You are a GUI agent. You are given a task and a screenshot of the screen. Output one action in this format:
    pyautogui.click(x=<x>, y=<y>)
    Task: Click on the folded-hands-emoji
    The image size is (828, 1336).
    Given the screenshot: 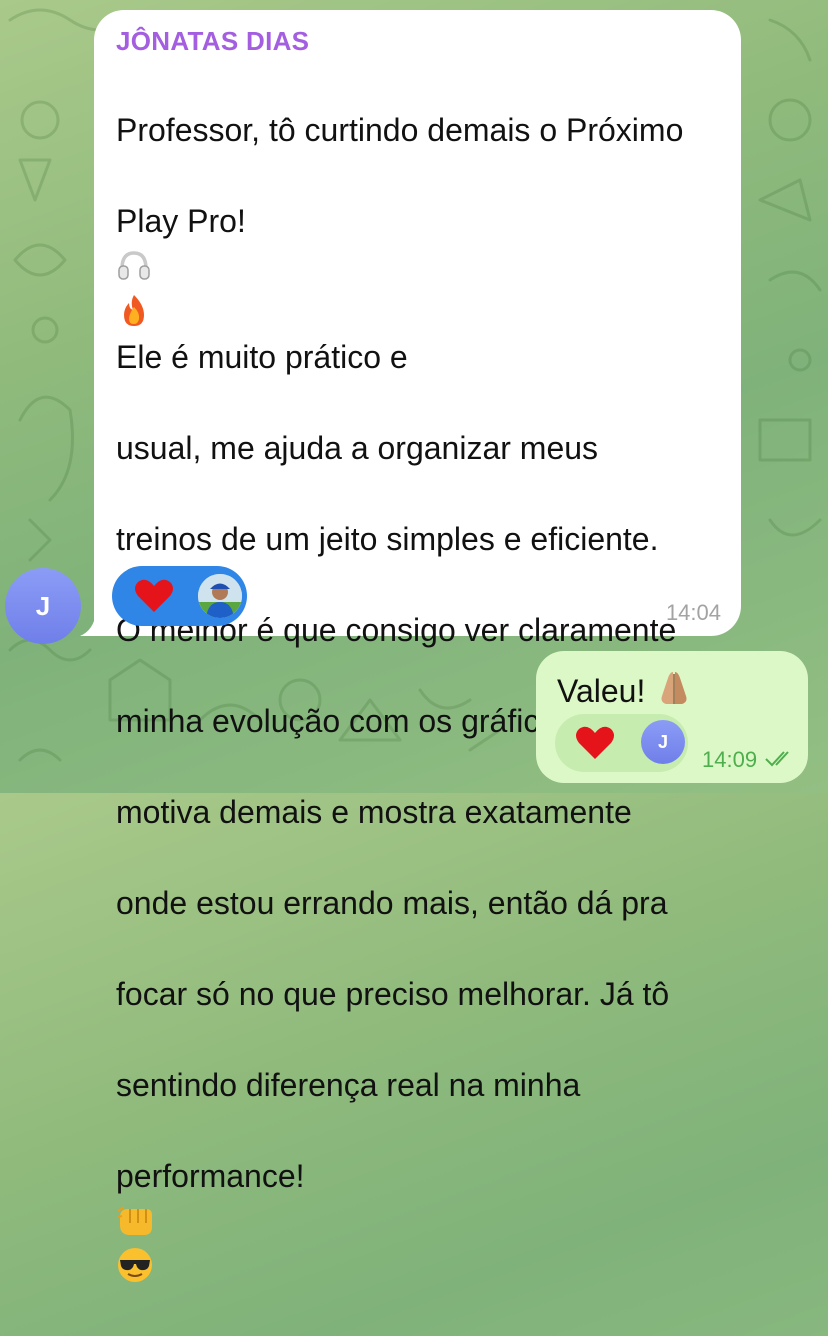 What is the action you would take?
    pyautogui.click(x=674, y=688)
    